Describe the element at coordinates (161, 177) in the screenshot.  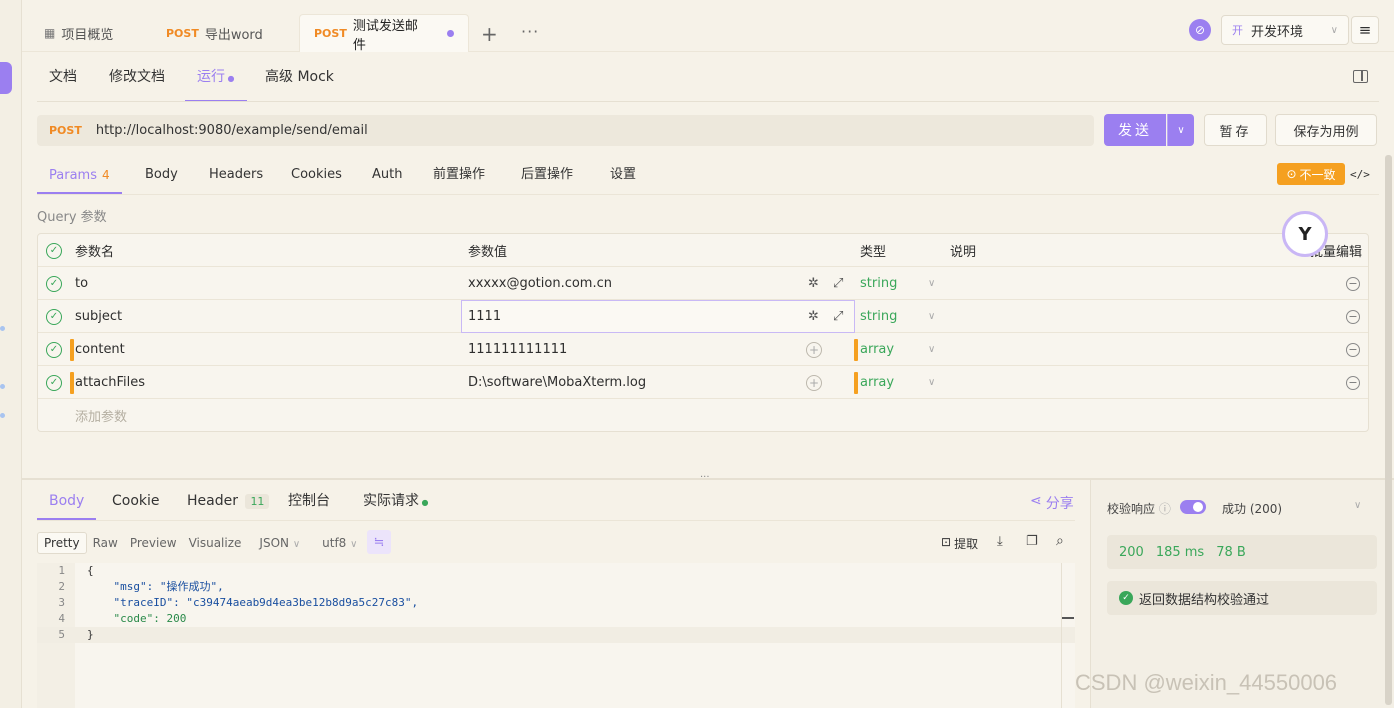
I see `tab-body: Body` at that location.